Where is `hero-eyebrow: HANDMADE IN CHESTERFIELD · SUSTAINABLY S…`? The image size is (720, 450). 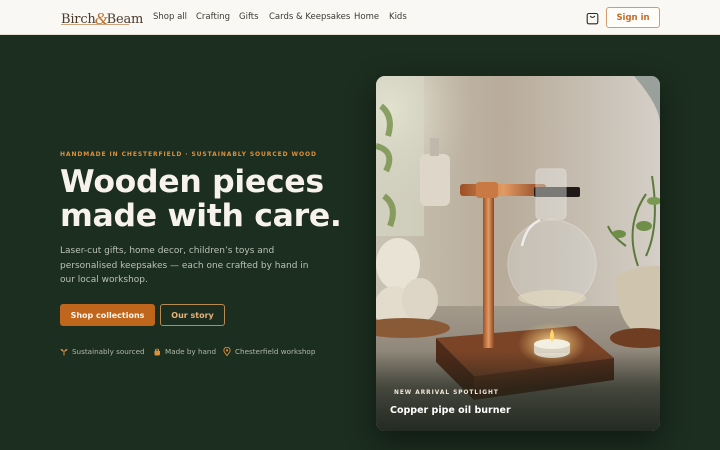
hero-eyebrow: HANDMADE IN CHESTERFIELD · SUSTAINABLY S… is located at coordinates (188, 154).